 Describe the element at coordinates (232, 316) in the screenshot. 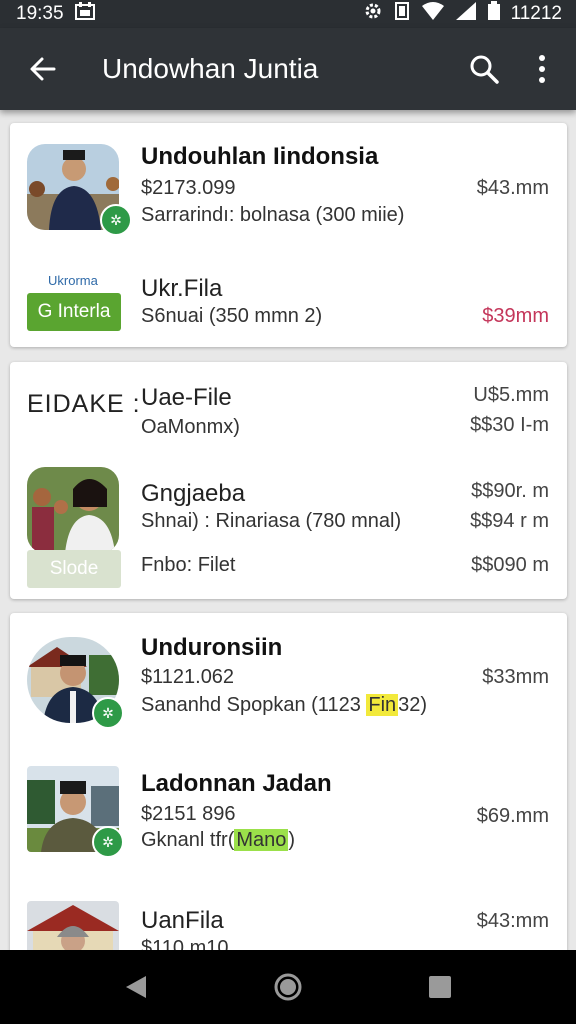

I see `item-subtitle: S6nuai (350 mmn 2)` at that location.